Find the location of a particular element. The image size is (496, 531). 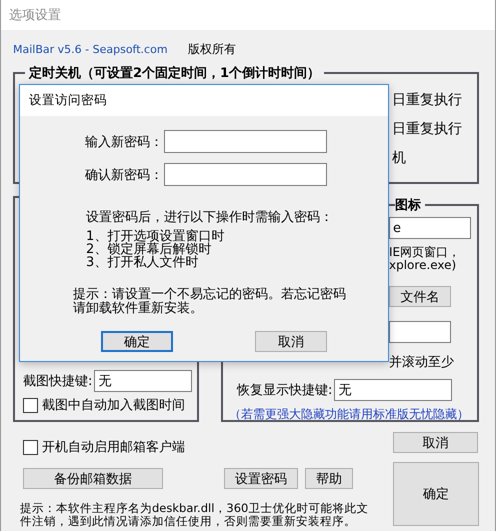

checkbox-label: 截图中自动加入截图时间 is located at coordinates (113, 405).